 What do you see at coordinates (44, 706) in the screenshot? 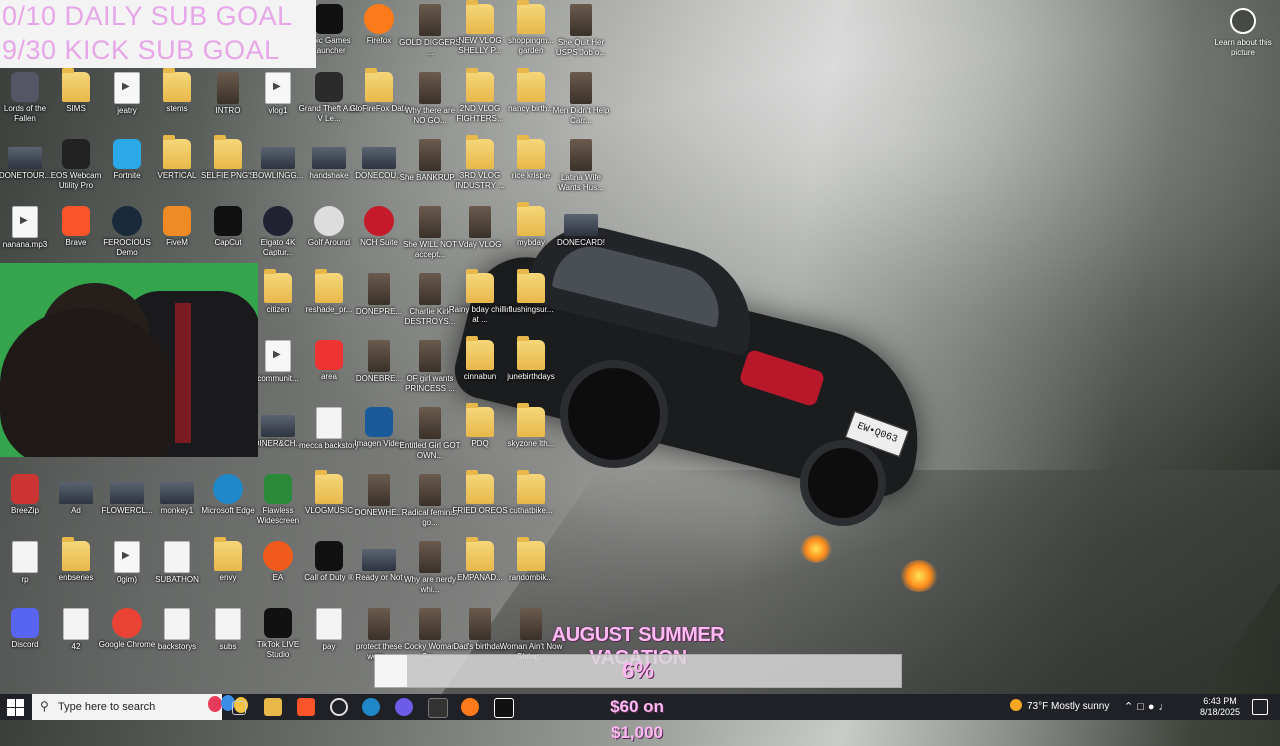
I see `search-icon: ⚲` at bounding box center [44, 706].